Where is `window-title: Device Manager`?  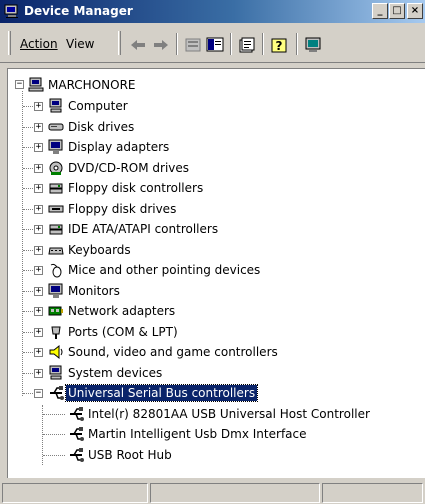 window-title: Device Manager is located at coordinates (78, 11).